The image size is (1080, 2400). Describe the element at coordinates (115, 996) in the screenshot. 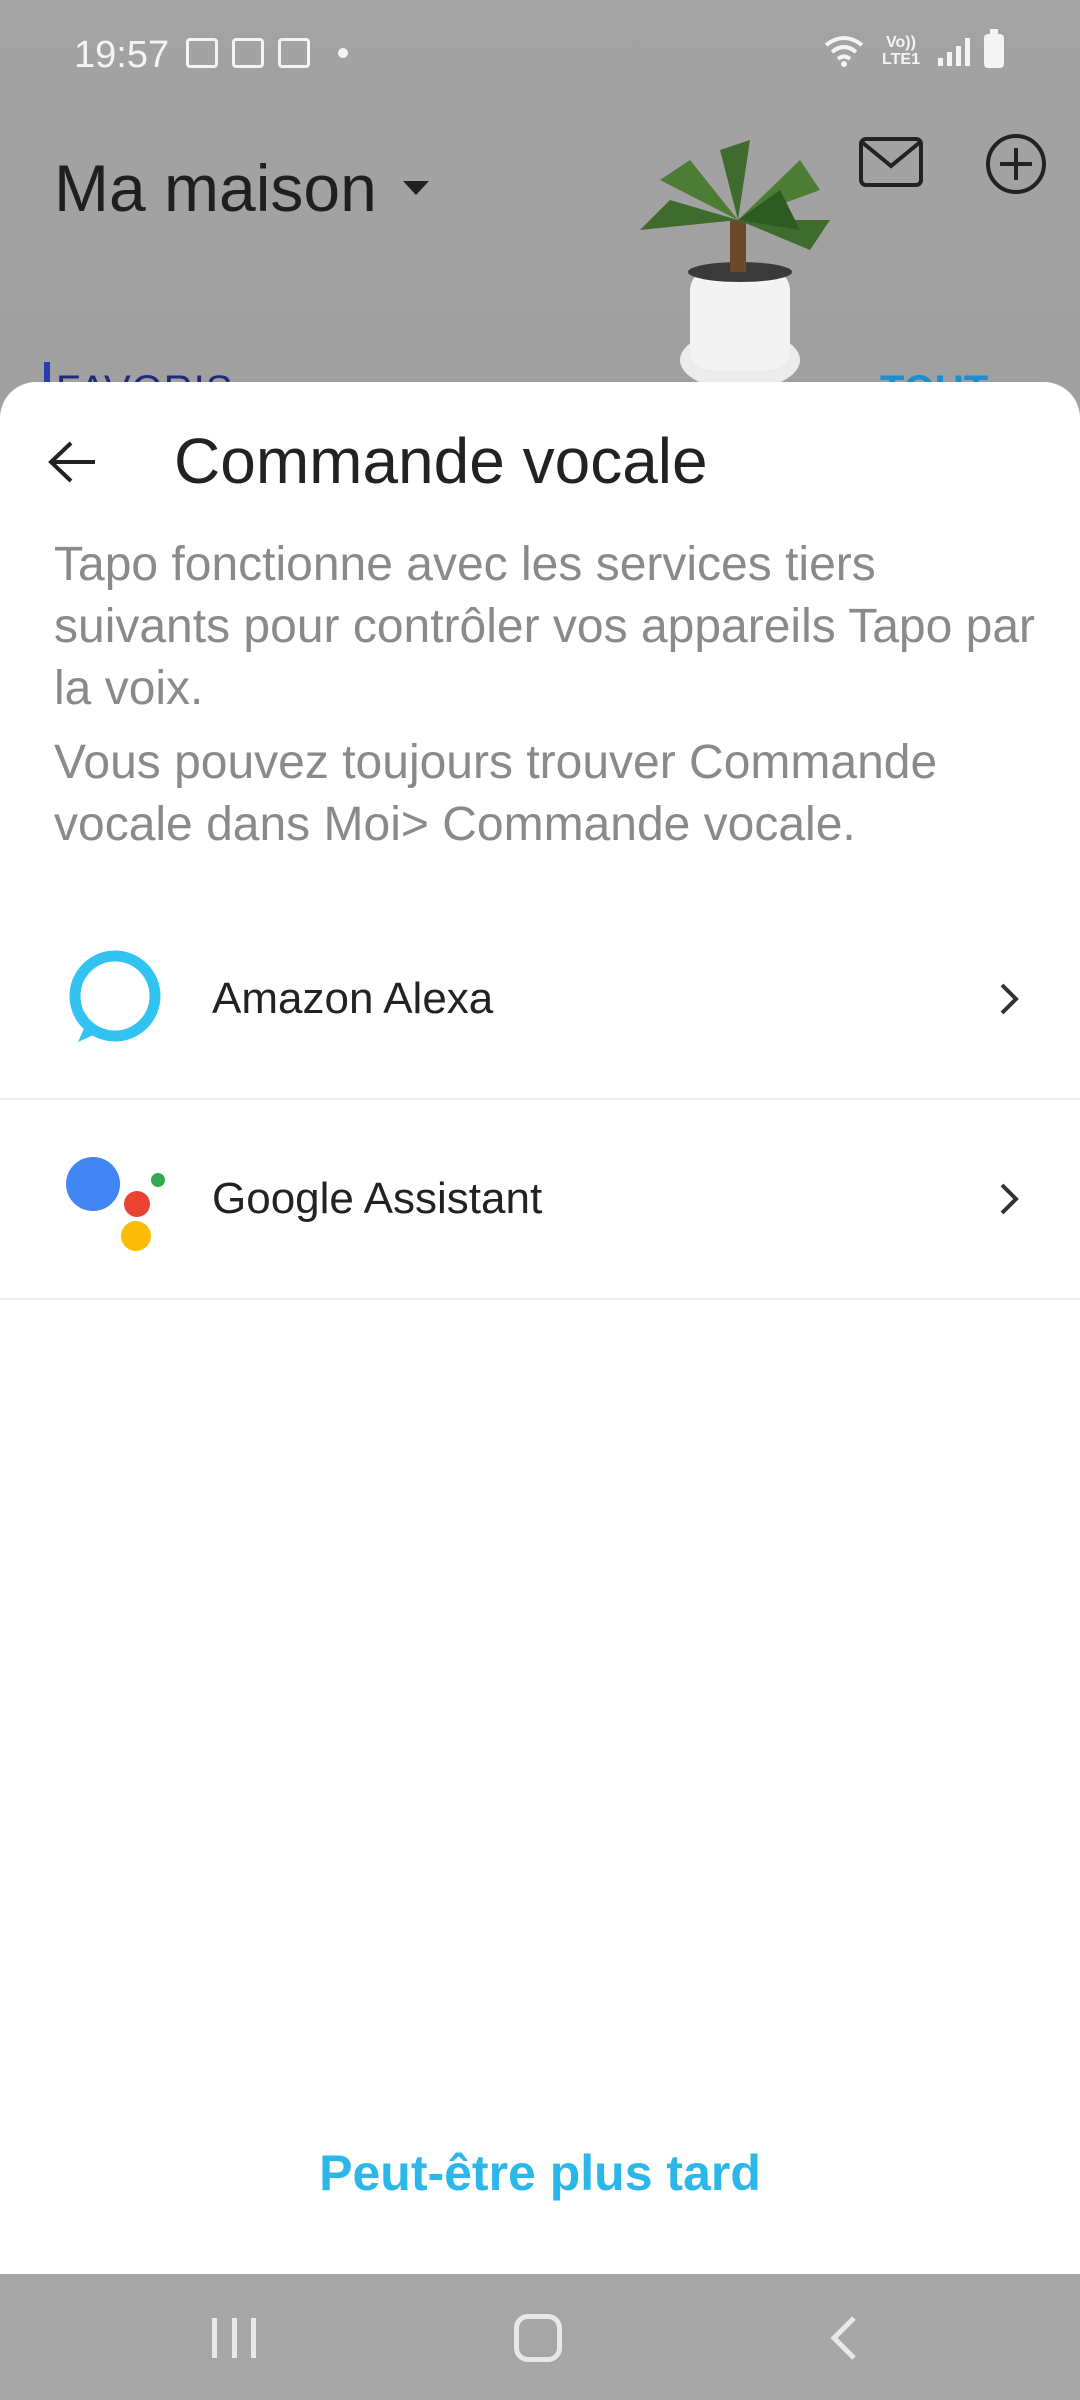

I see `alexa-icon` at that location.